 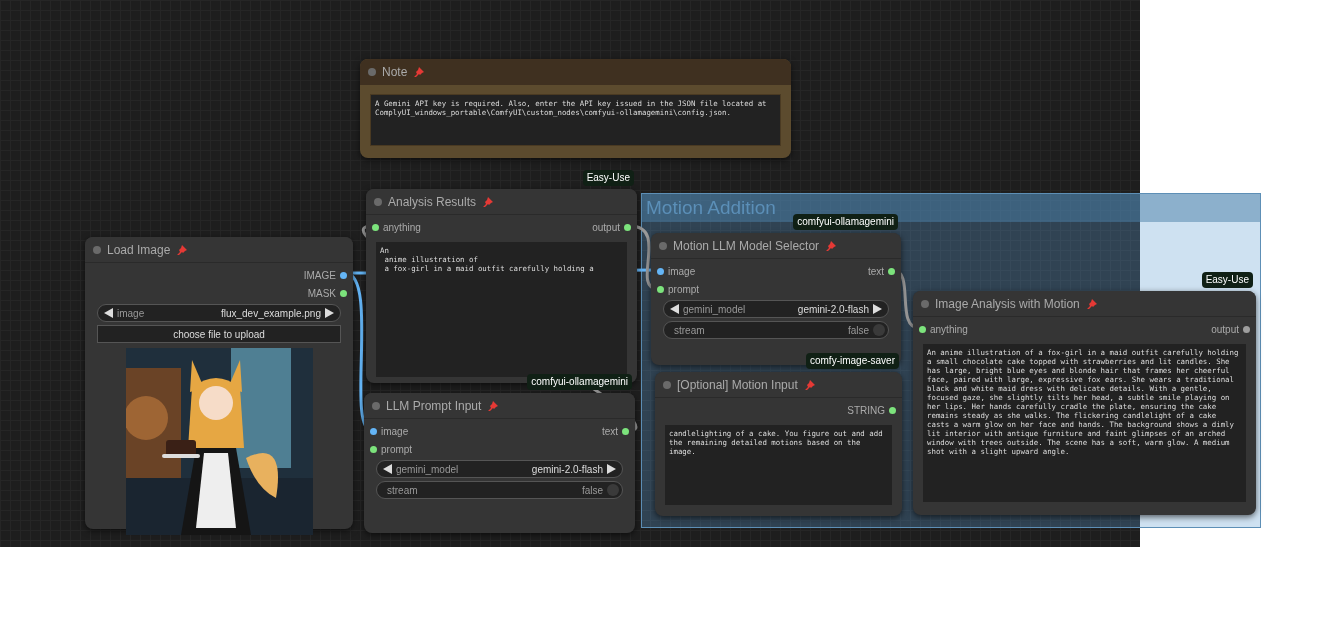 I want to click on upload-button: choose file to upload, so click(x=219, y=334).